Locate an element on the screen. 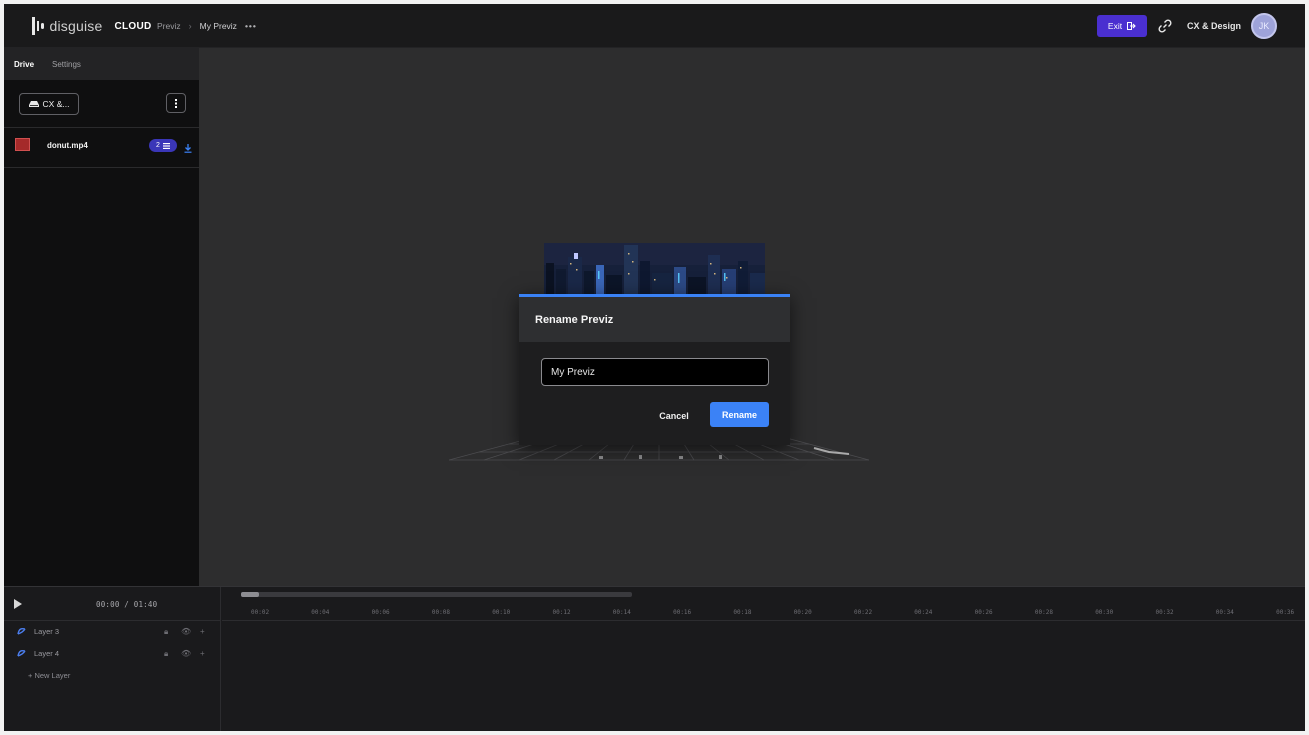  time-tick-label: 00:10 is located at coordinates (501, 612).